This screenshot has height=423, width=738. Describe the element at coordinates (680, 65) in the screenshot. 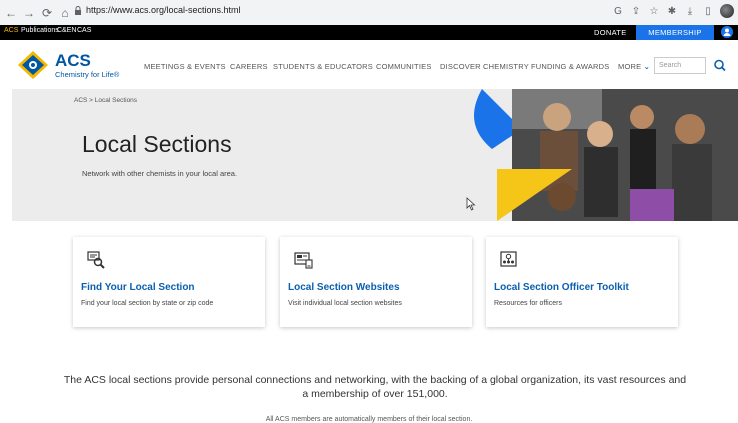

I see `search-input: Search` at that location.